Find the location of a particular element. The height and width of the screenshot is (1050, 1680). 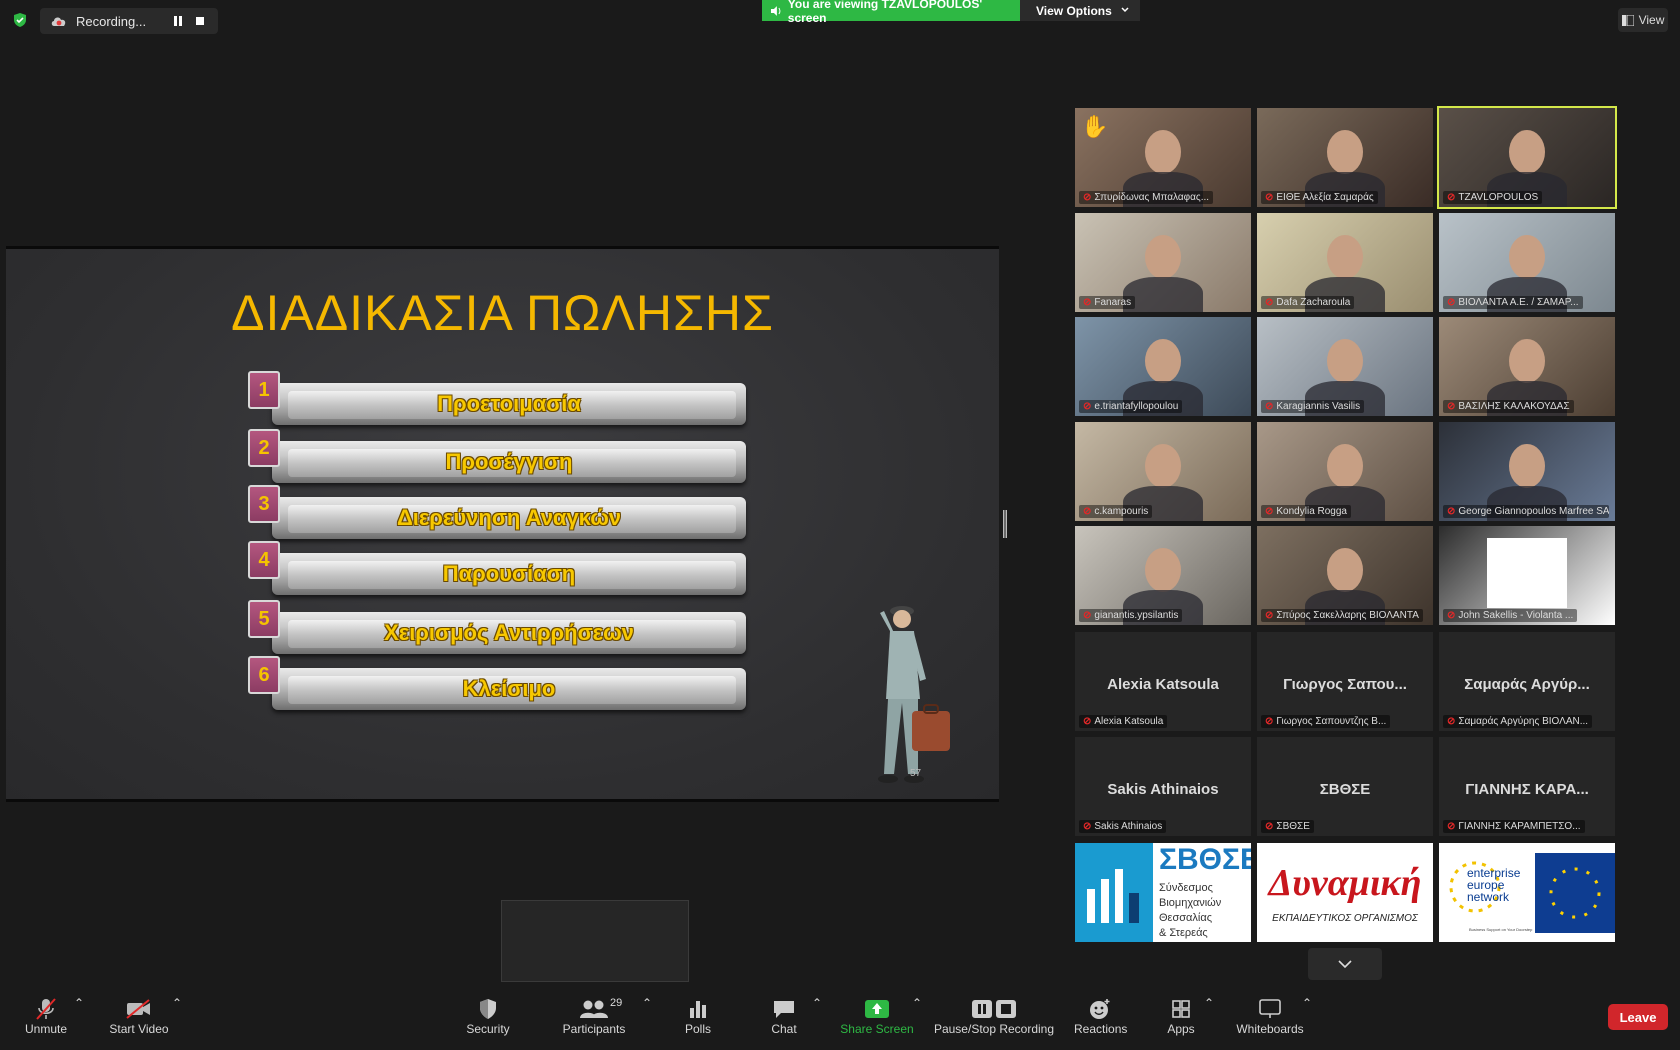

chat-options-caret: ⌃ is located at coordinates (817, 1003).